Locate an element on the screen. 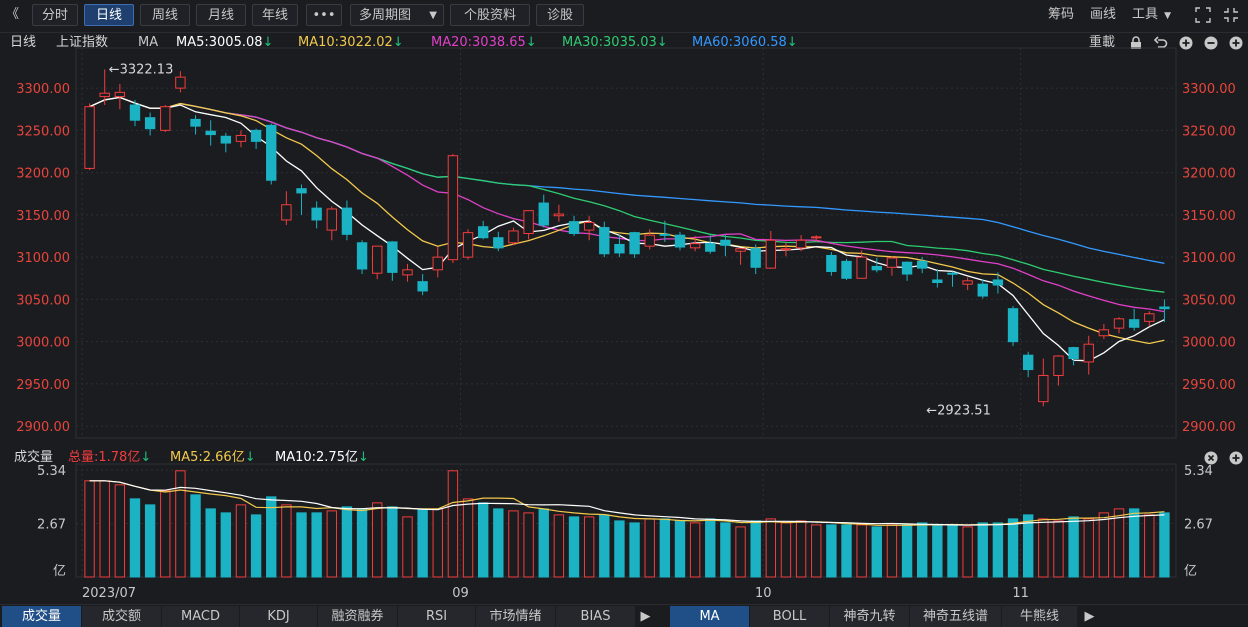 This screenshot has height=627, width=1248. ma30-text: MA30:3035.03 is located at coordinates (609, 42).